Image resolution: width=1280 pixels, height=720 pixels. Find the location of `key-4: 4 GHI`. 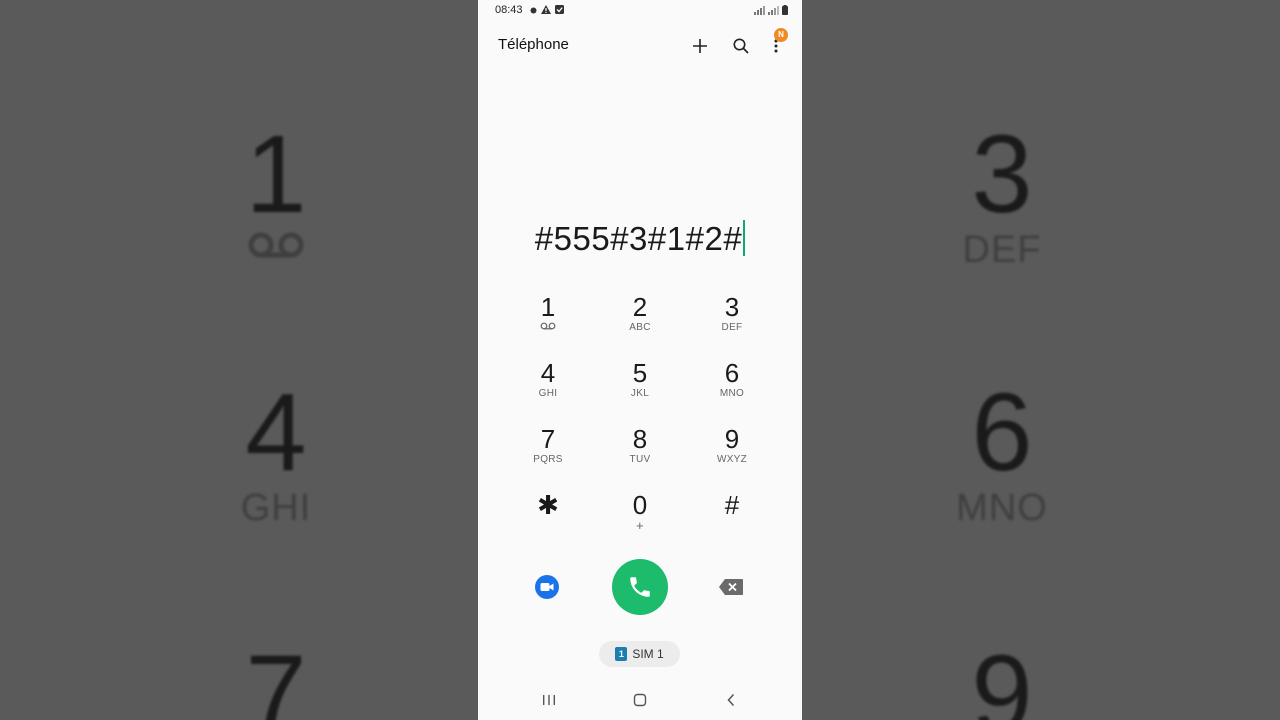

key-4: 4 GHI is located at coordinates (548, 389).